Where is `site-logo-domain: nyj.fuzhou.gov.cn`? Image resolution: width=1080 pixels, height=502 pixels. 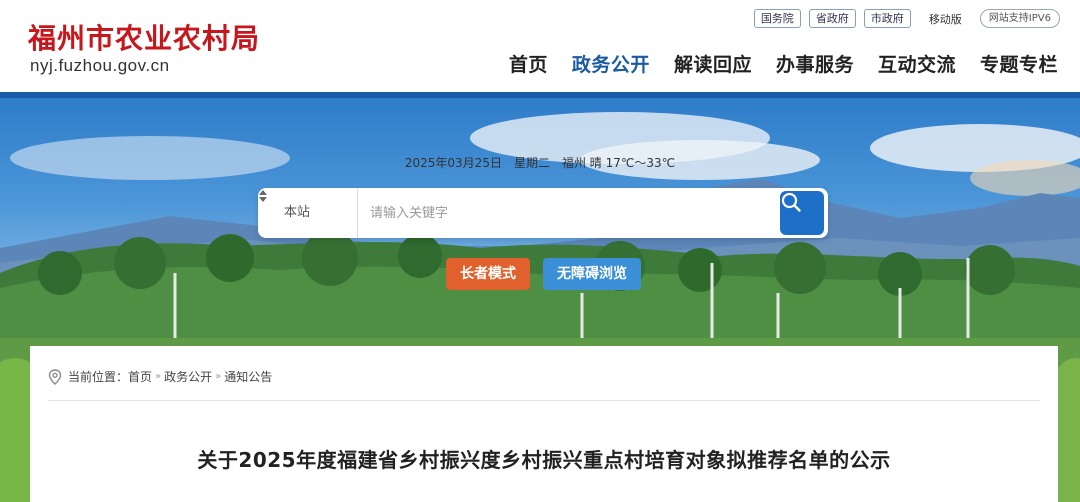 site-logo-domain: nyj.fuzhou.gov.cn is located at coordinates (100, 65).